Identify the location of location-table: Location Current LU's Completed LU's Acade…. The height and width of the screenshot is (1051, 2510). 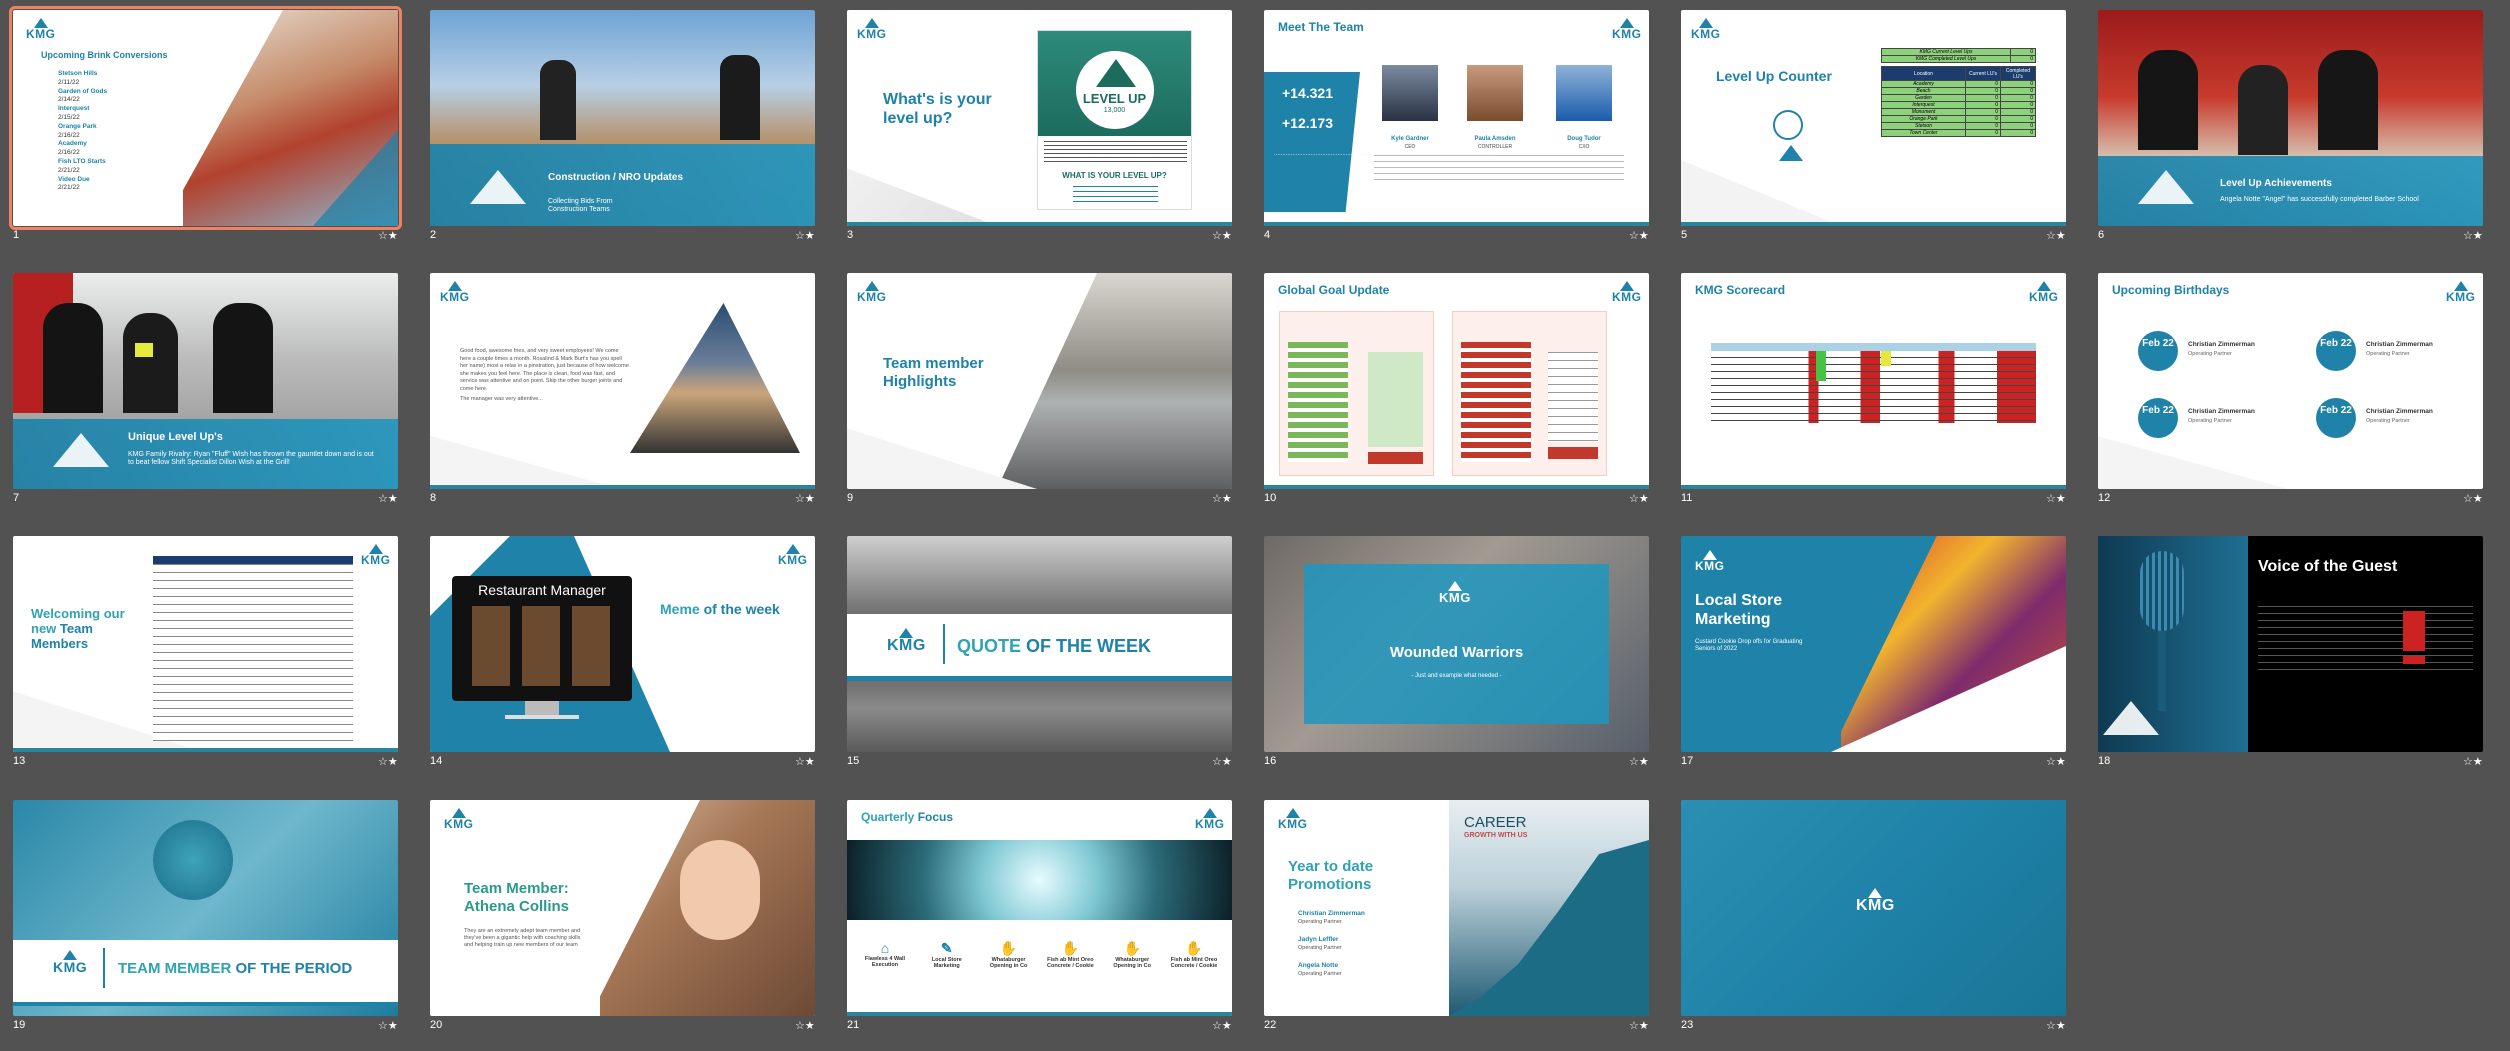
(1958, 101).